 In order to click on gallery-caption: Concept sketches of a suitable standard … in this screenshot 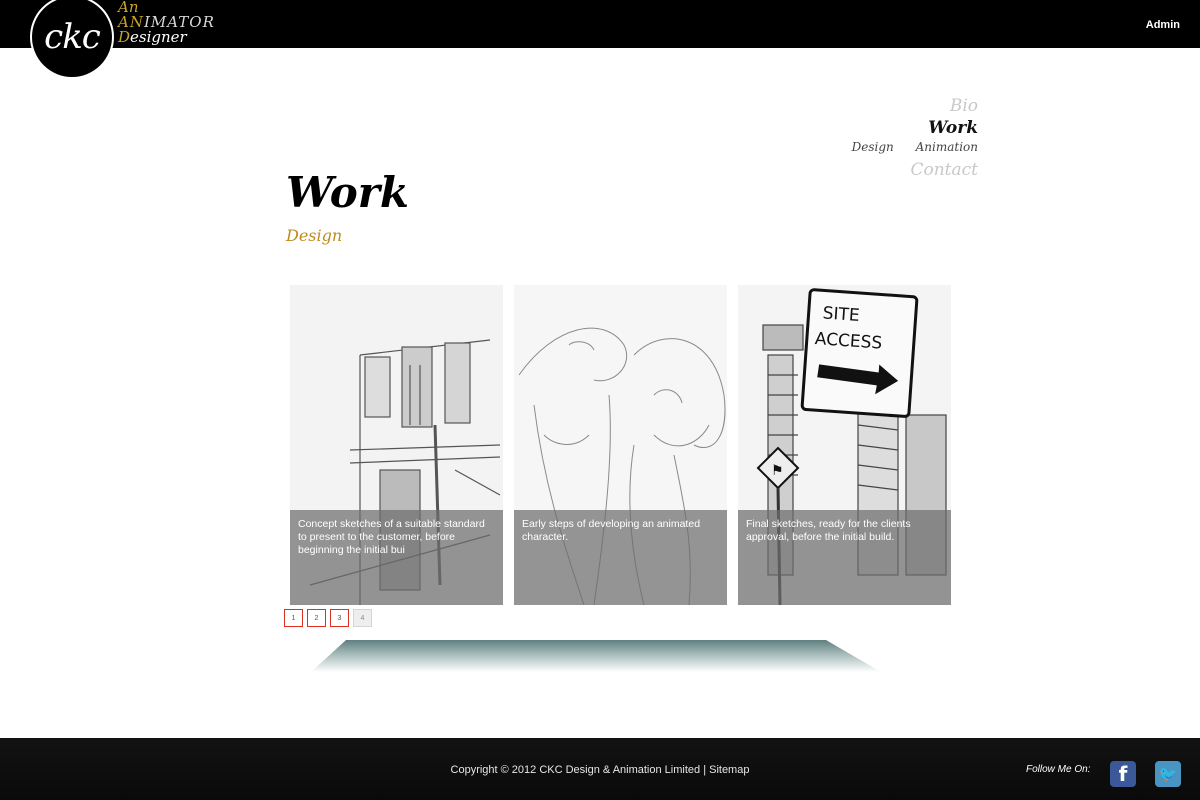, I will do `click(396, 557)`.